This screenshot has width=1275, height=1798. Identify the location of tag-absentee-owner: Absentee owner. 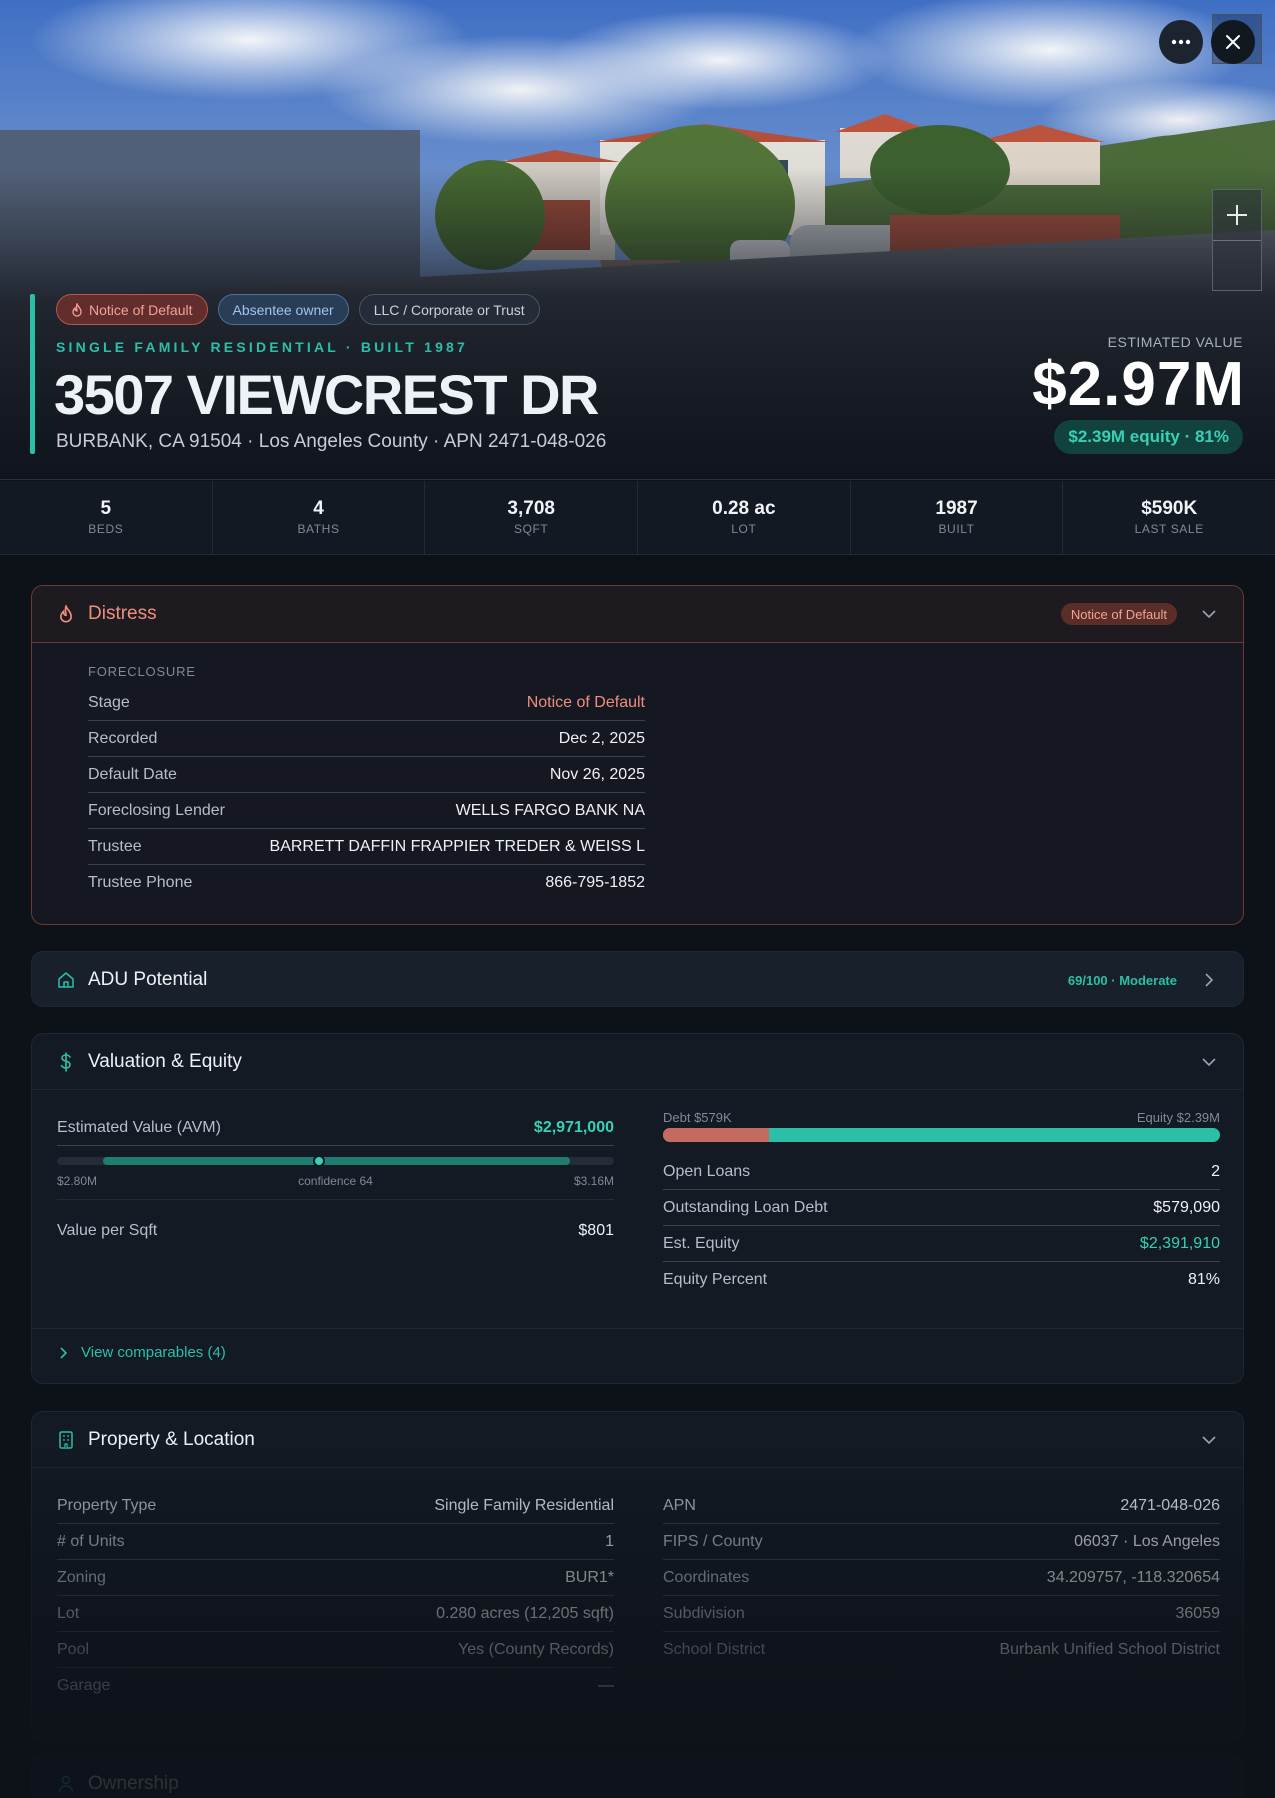
(283, 309).